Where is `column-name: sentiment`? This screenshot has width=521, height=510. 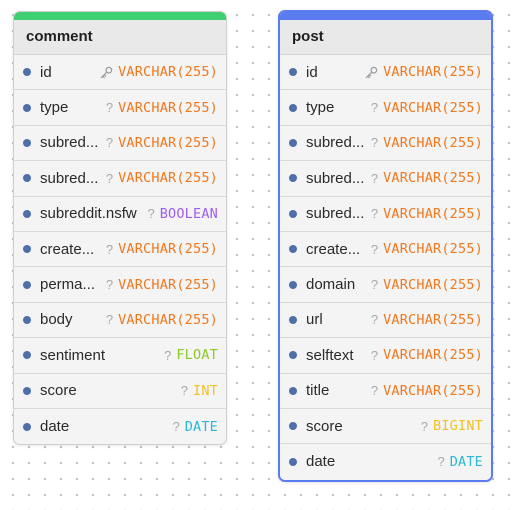 column-name: sentiment is located at coordinates (73, 355).